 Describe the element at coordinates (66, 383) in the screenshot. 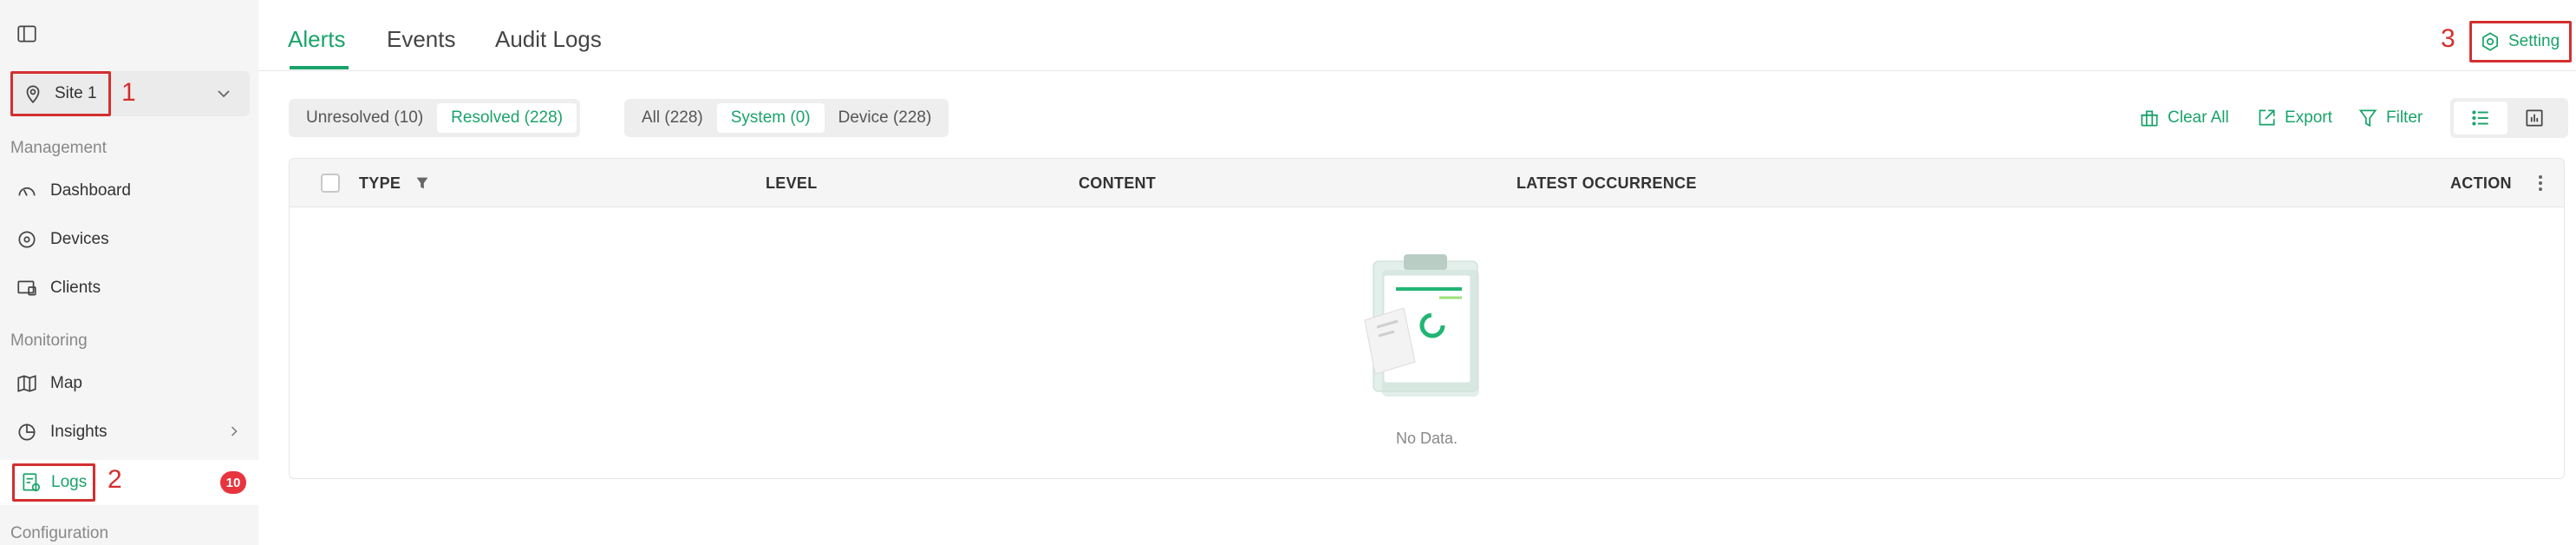

I see `sidebar-item-label: Map` at that location.